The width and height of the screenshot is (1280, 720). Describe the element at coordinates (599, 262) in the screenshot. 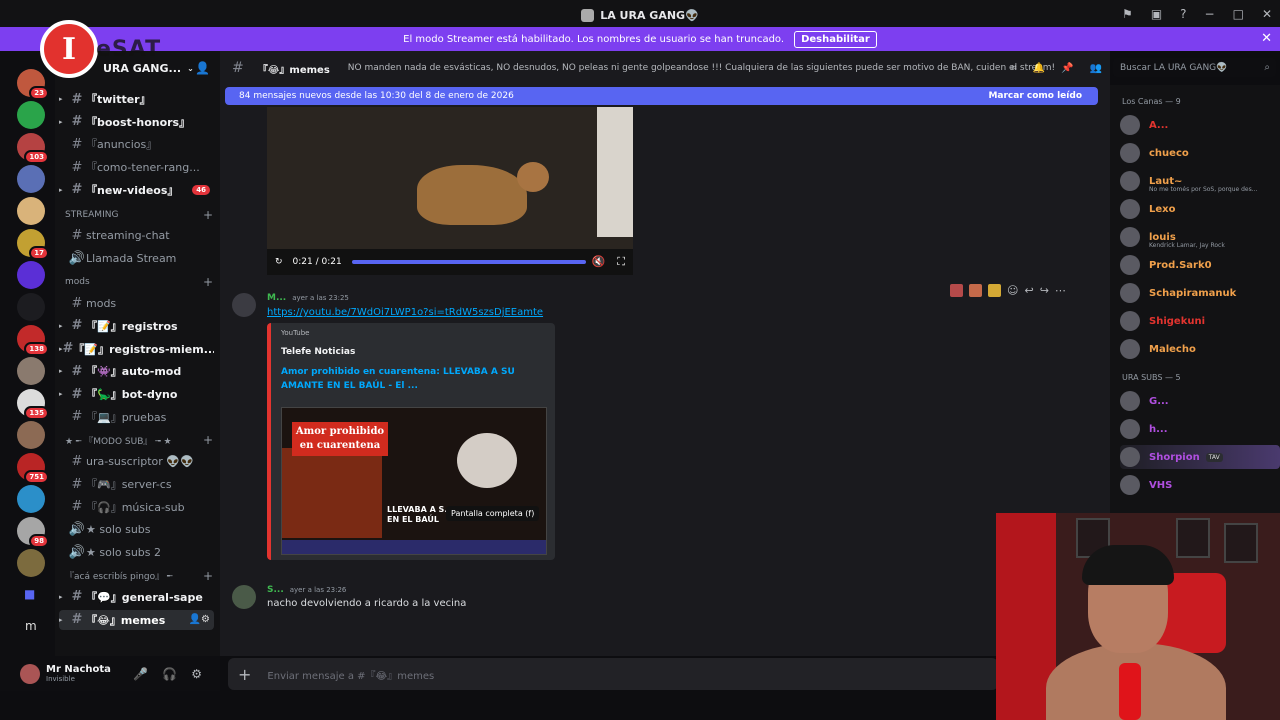

I see `volume-icon: 🔇` at that location.